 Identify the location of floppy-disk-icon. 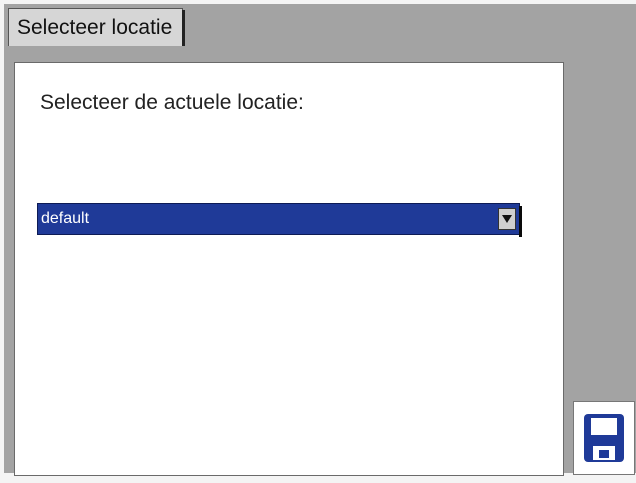
(604, 438).